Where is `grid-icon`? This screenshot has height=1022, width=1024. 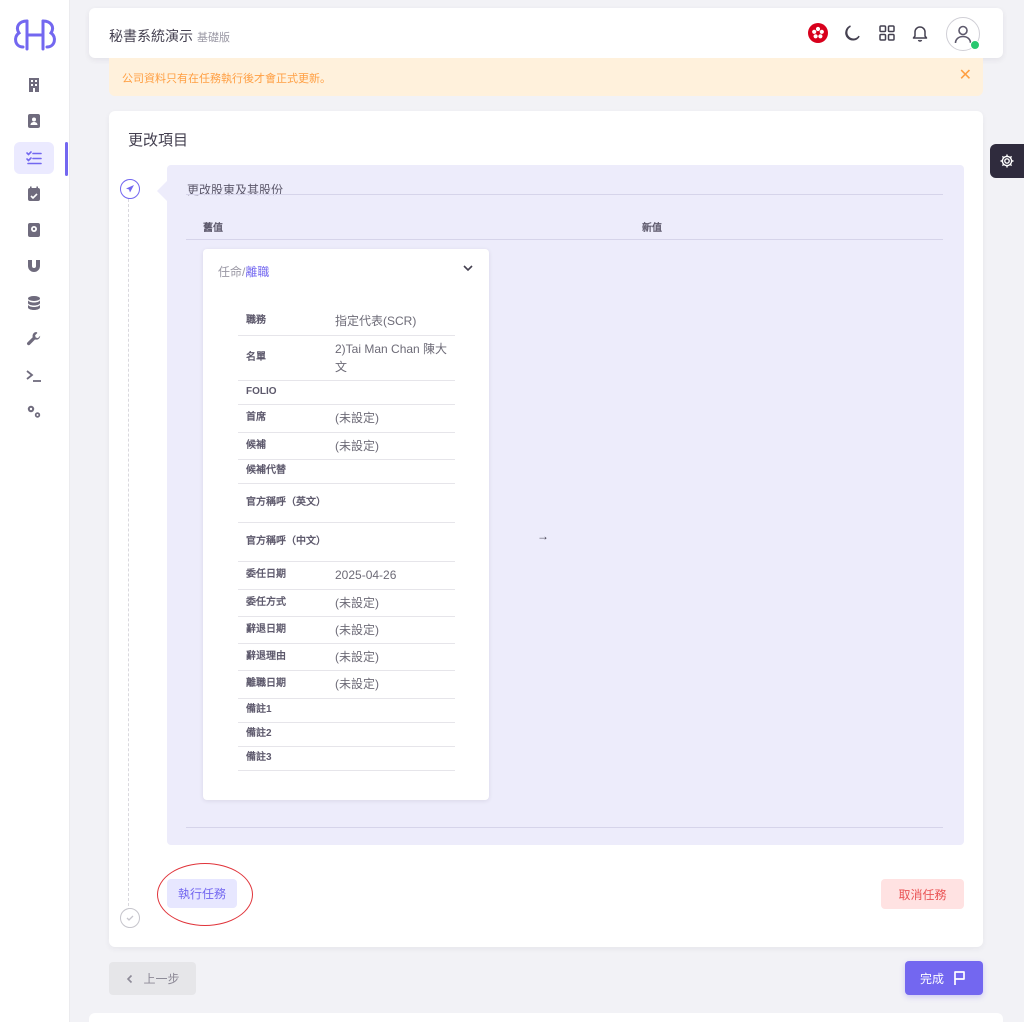
grid-icon is located at coordinates (887, 33).